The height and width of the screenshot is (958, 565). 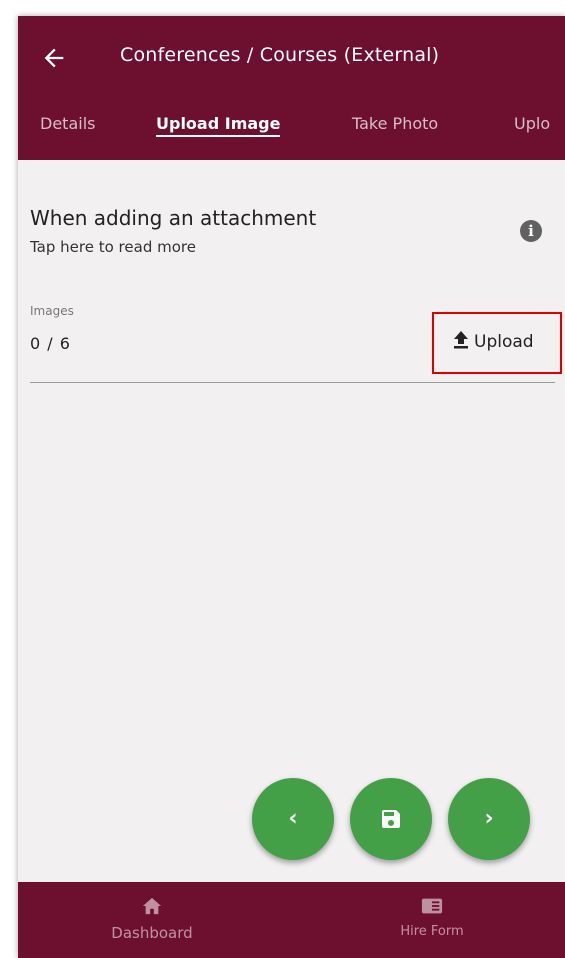 I want to click on read-more-link: Tap here to read more, so click(x=113, y=247).